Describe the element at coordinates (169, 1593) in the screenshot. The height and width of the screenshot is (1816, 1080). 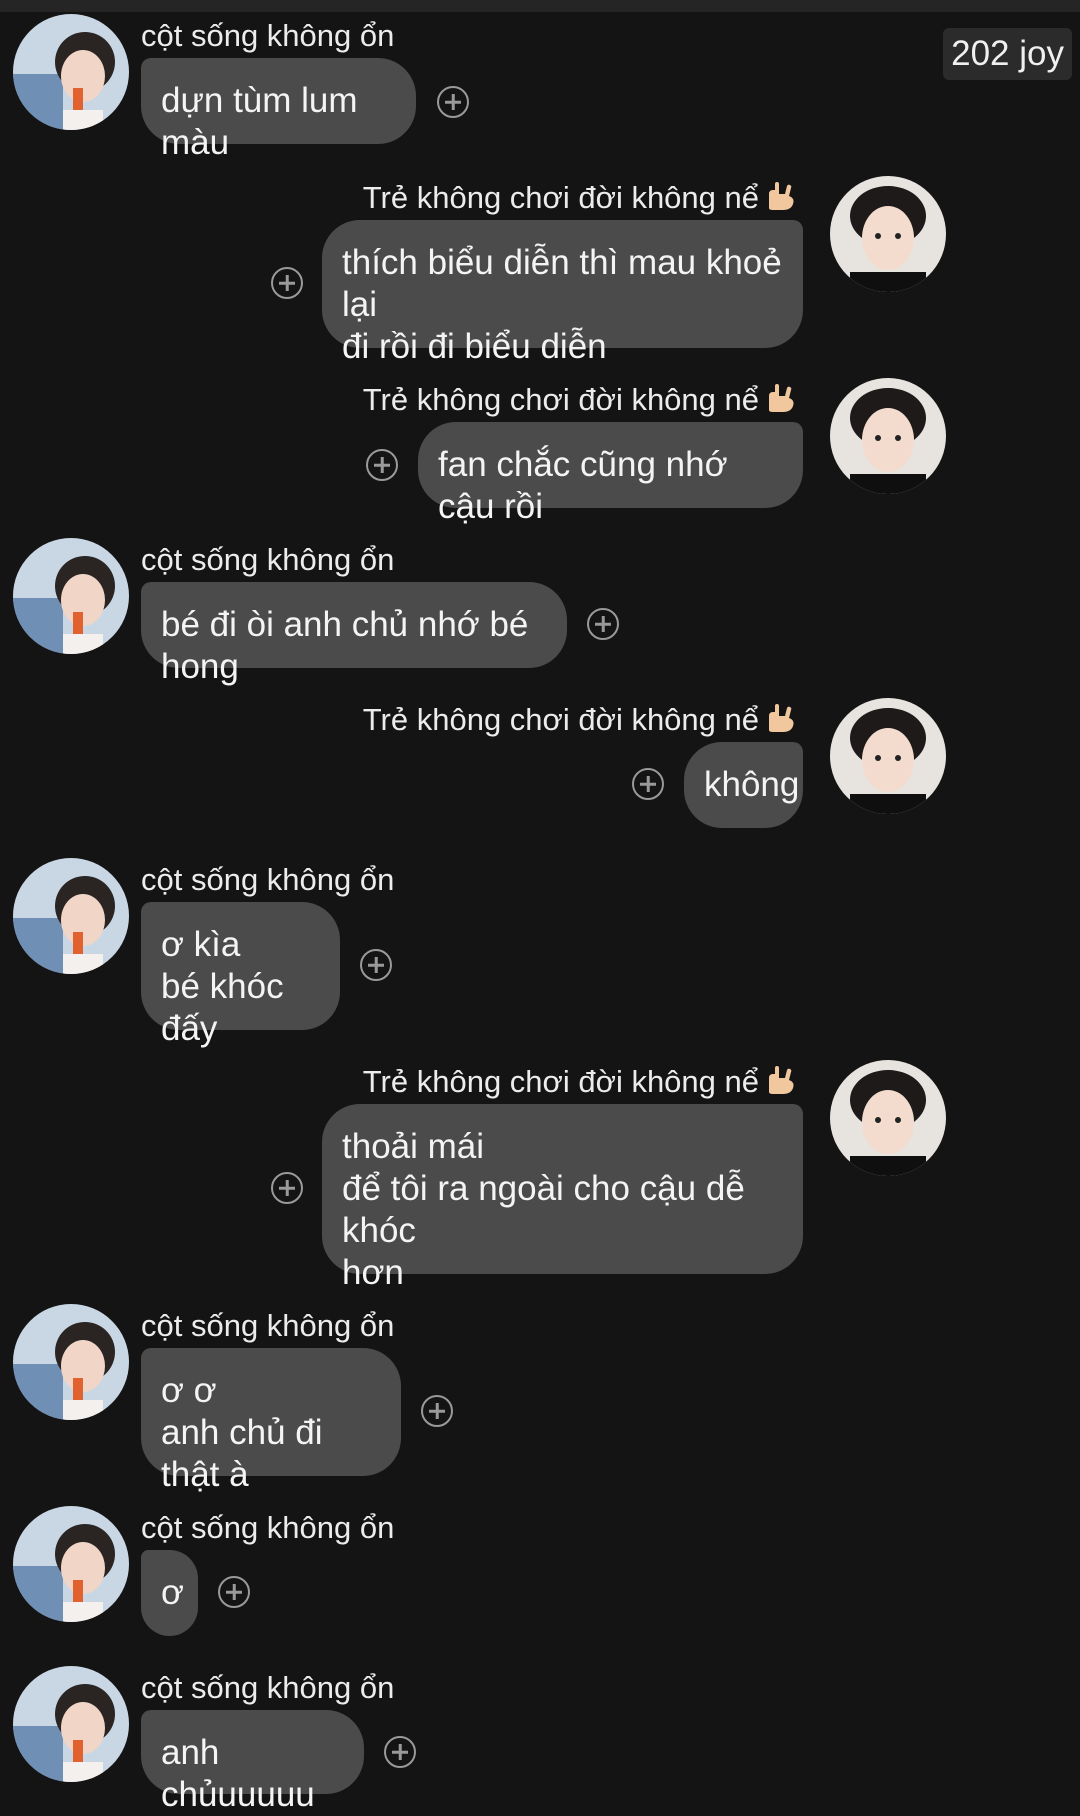
I see `message-bubble: ơ` at that location.